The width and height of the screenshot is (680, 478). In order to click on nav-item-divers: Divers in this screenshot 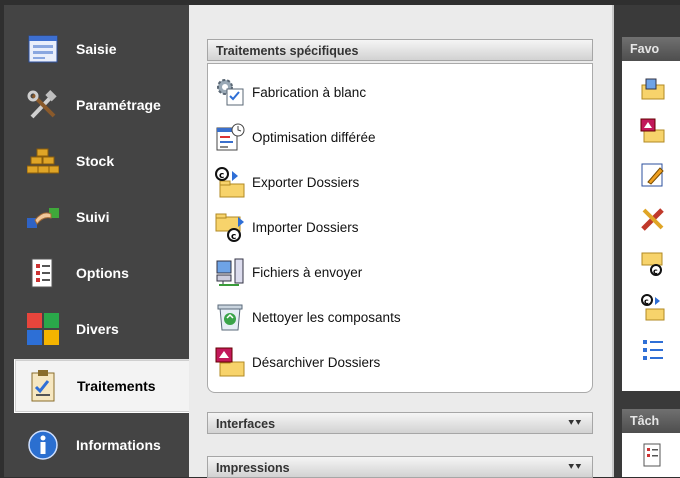, I will do `click(101, 329)`.